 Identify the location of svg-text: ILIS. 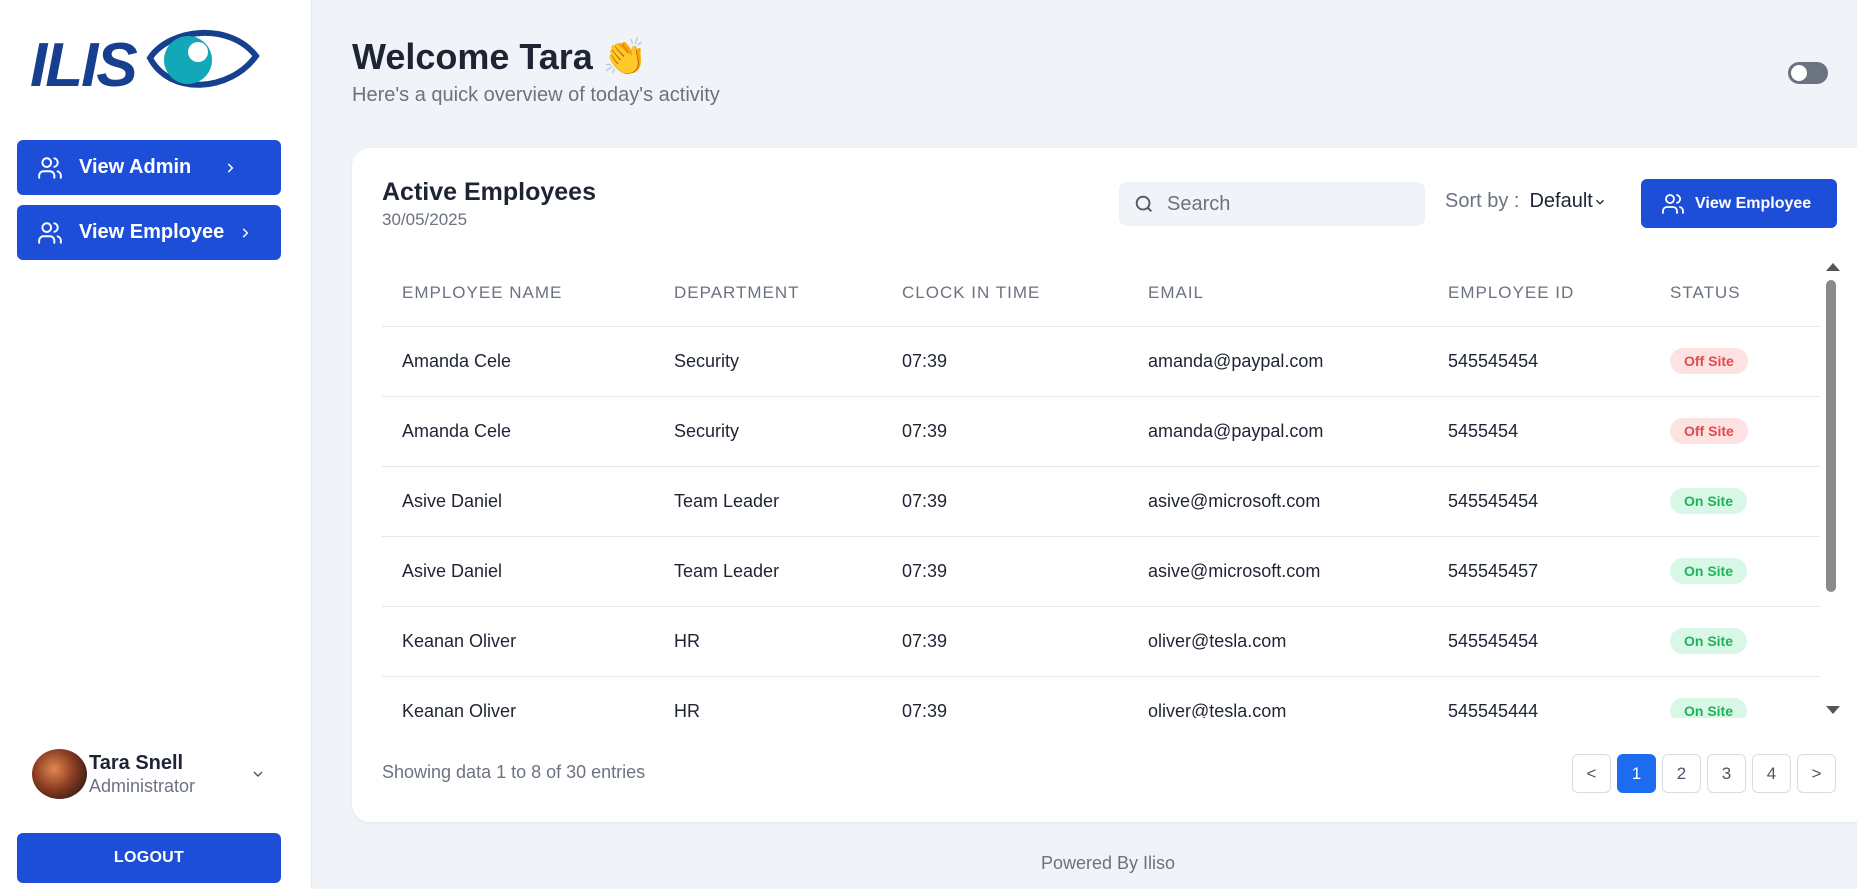
(83, 63).